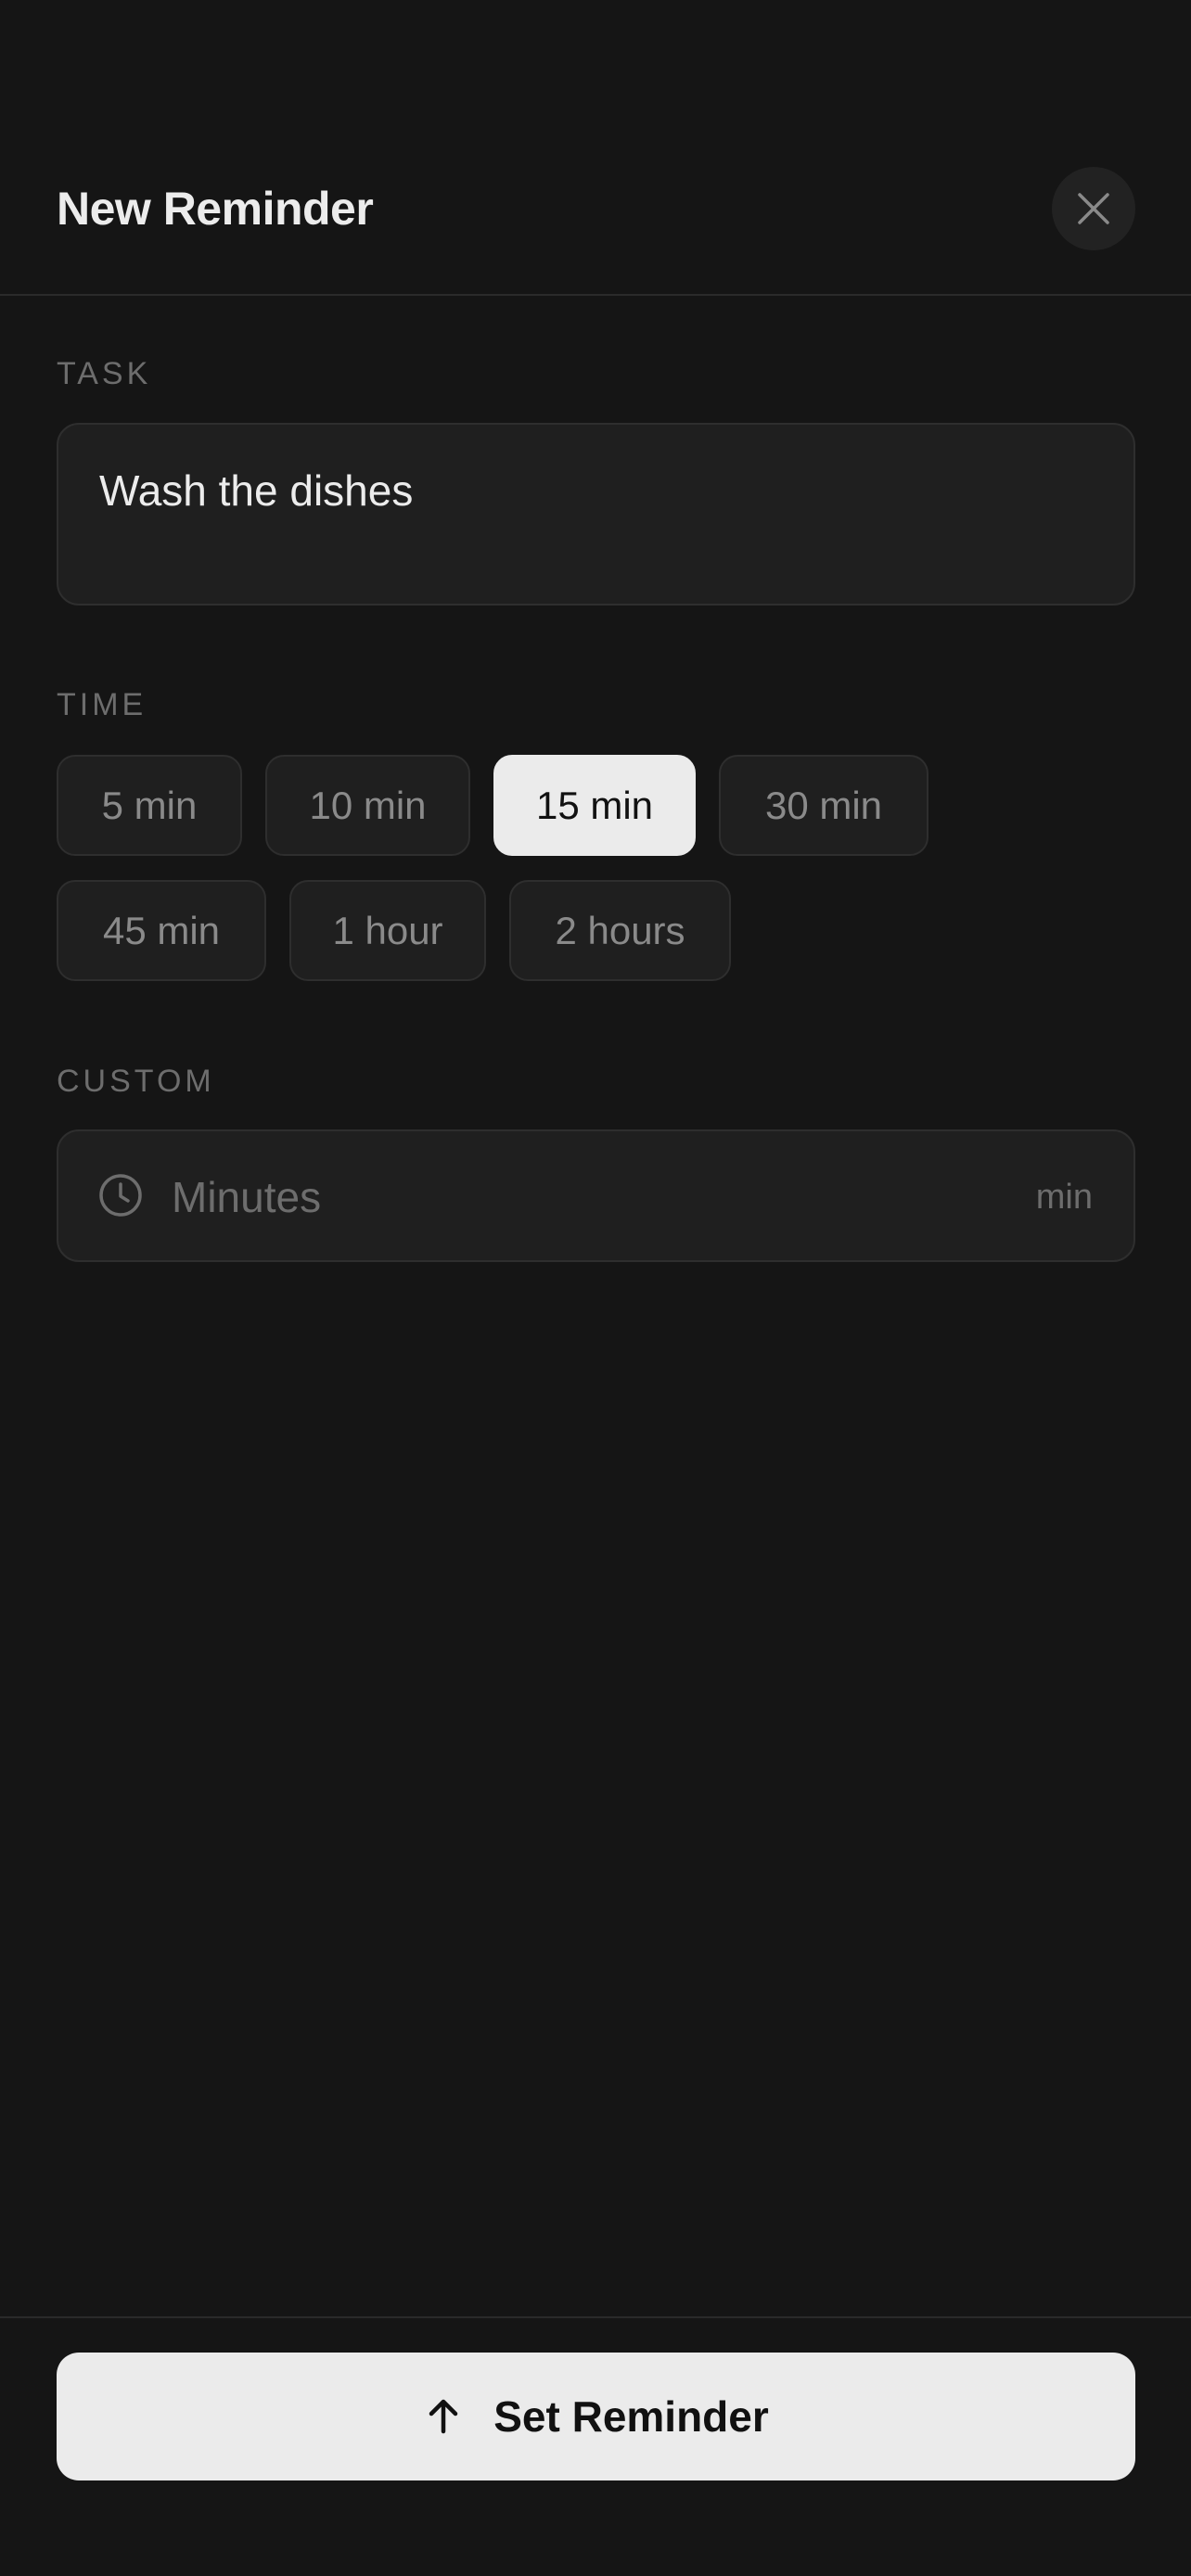 Image resolution: width=1191 pixels, height=2576 pixels. I want to click on page-title: New Reminder, so click(215, 209).